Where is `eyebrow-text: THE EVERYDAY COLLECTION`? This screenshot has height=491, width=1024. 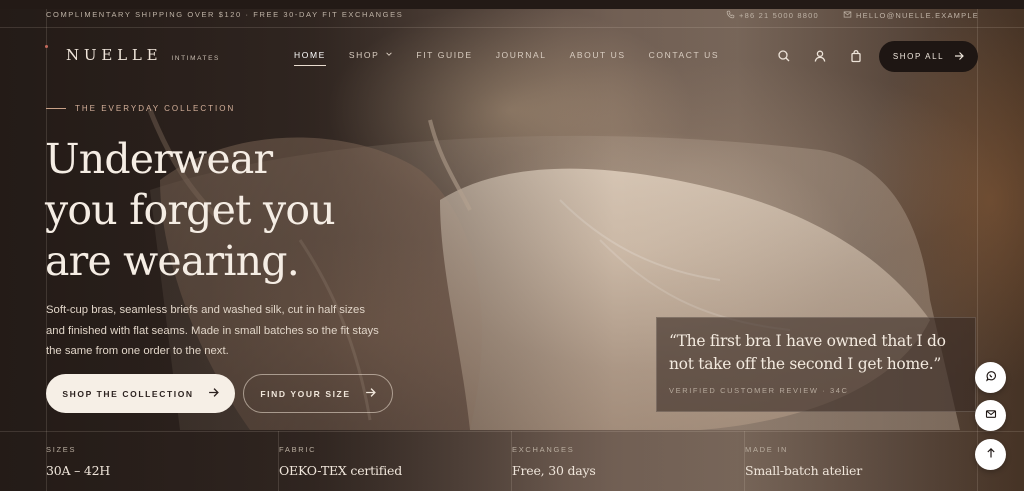
eyebrow-text: THE EVERYDAY COLLECTION is located at coordinates (155, 108).